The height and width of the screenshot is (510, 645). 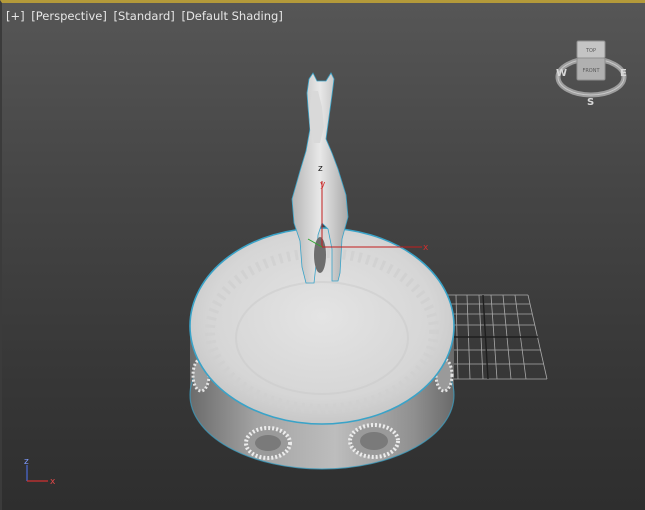 I want to click on gizmo-x-label: x, so click(x=426, y=248).